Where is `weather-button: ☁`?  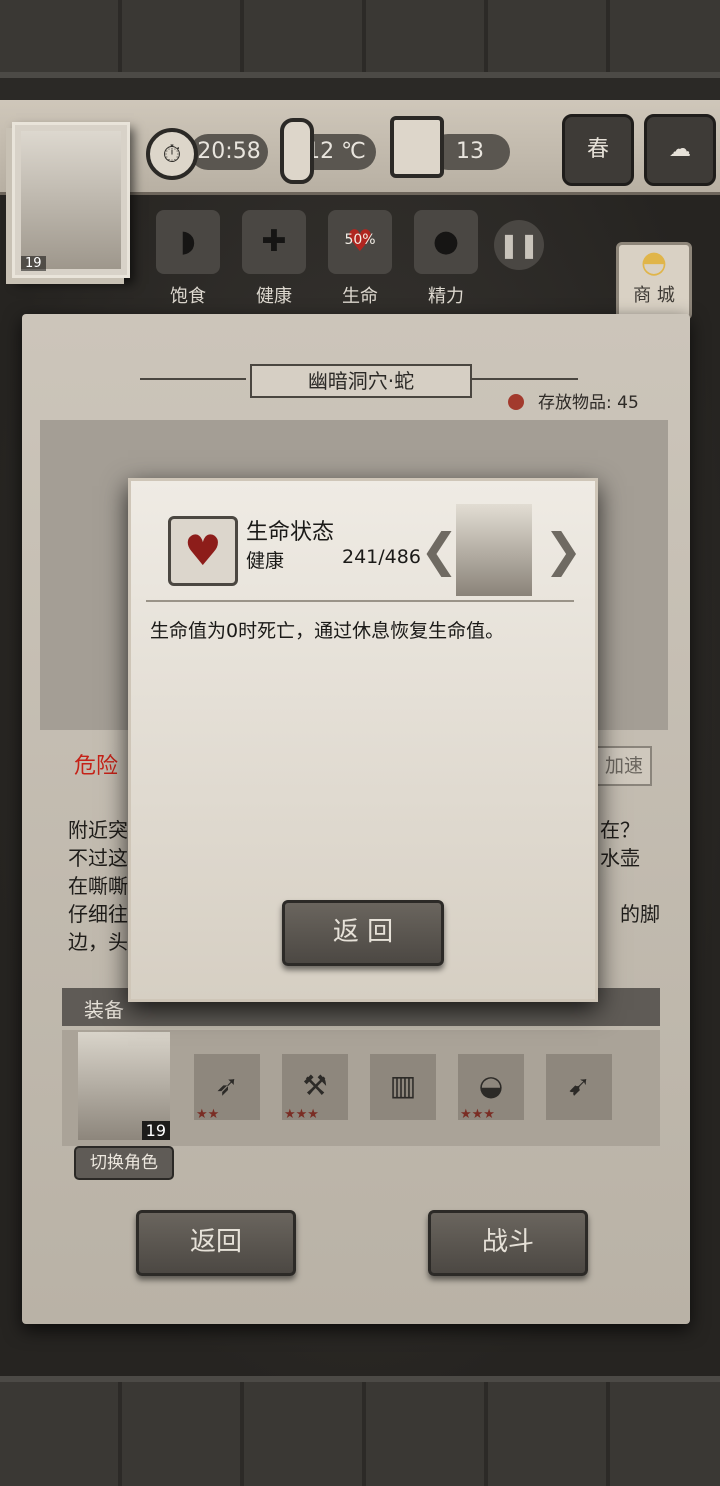
weather-button: ☁ is located at coordinates (680, 150).